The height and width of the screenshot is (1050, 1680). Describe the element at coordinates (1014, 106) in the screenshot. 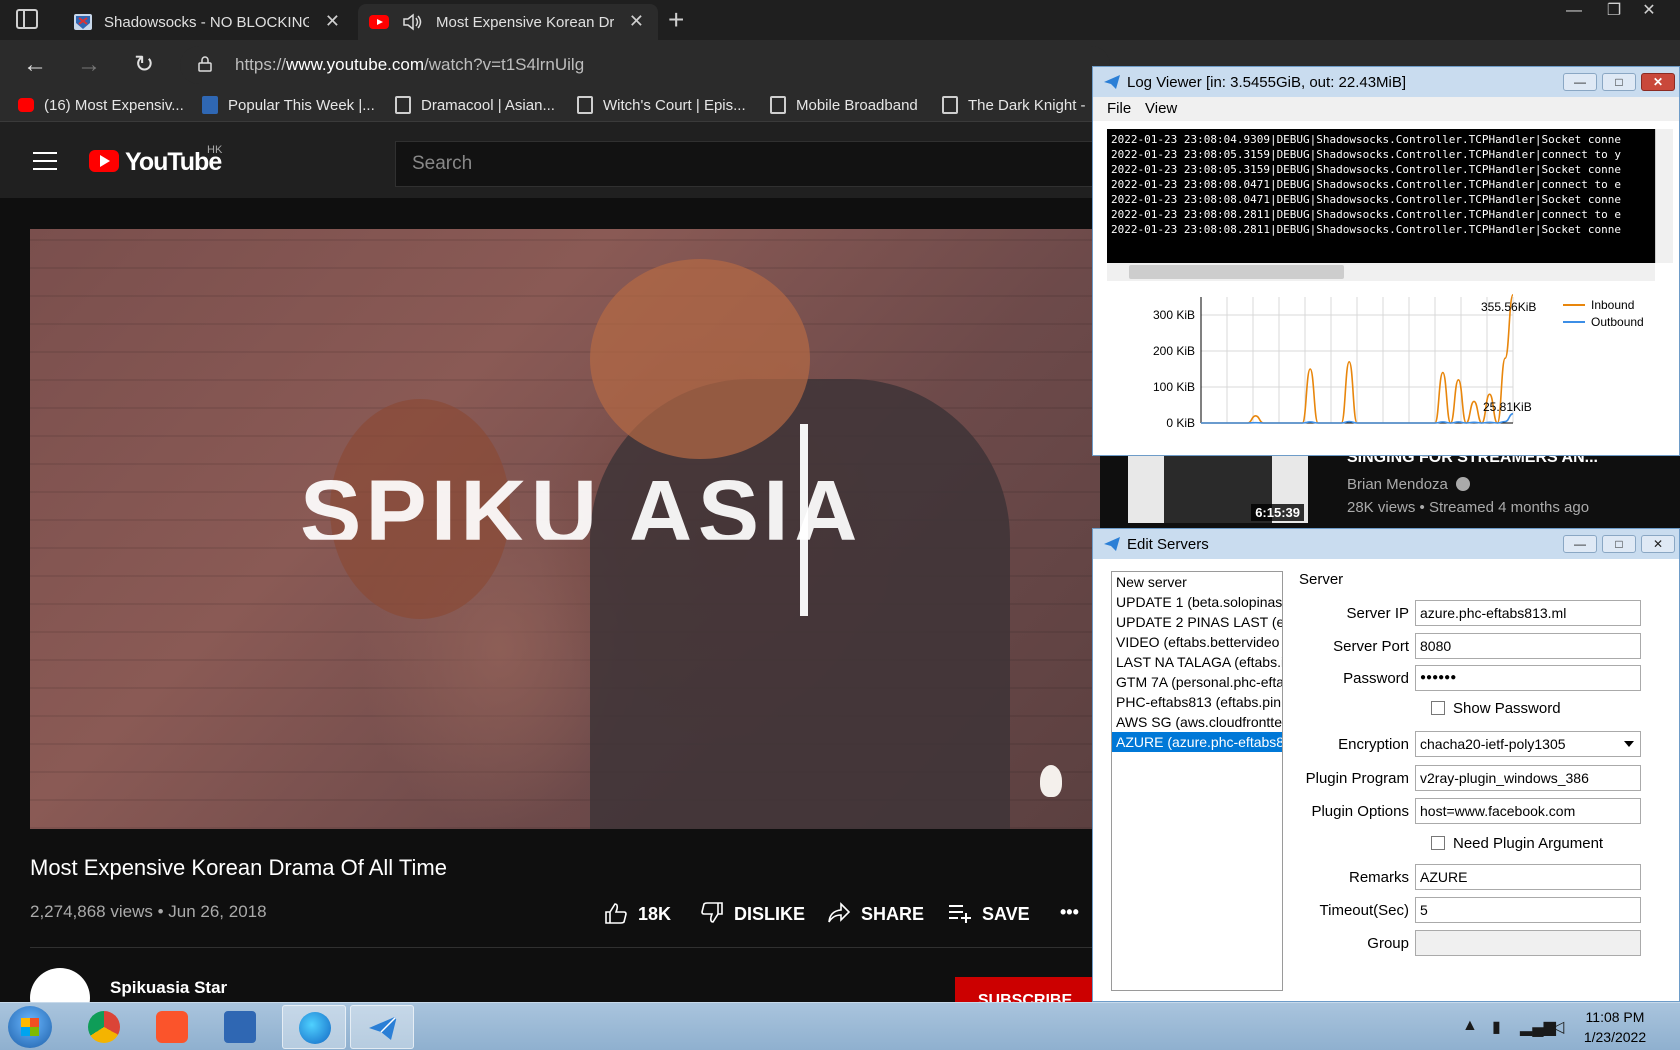

I see `bookmark-item: The Dark Knight -` at that location.